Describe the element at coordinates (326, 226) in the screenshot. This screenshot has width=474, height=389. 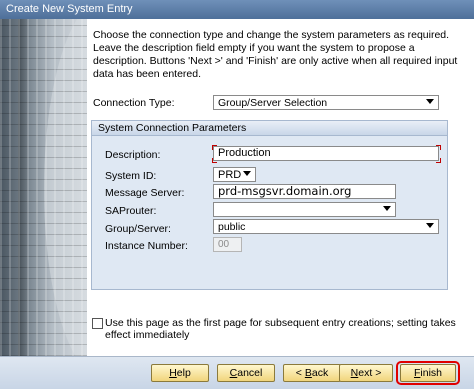
I see `group-server-select: public` at that location.